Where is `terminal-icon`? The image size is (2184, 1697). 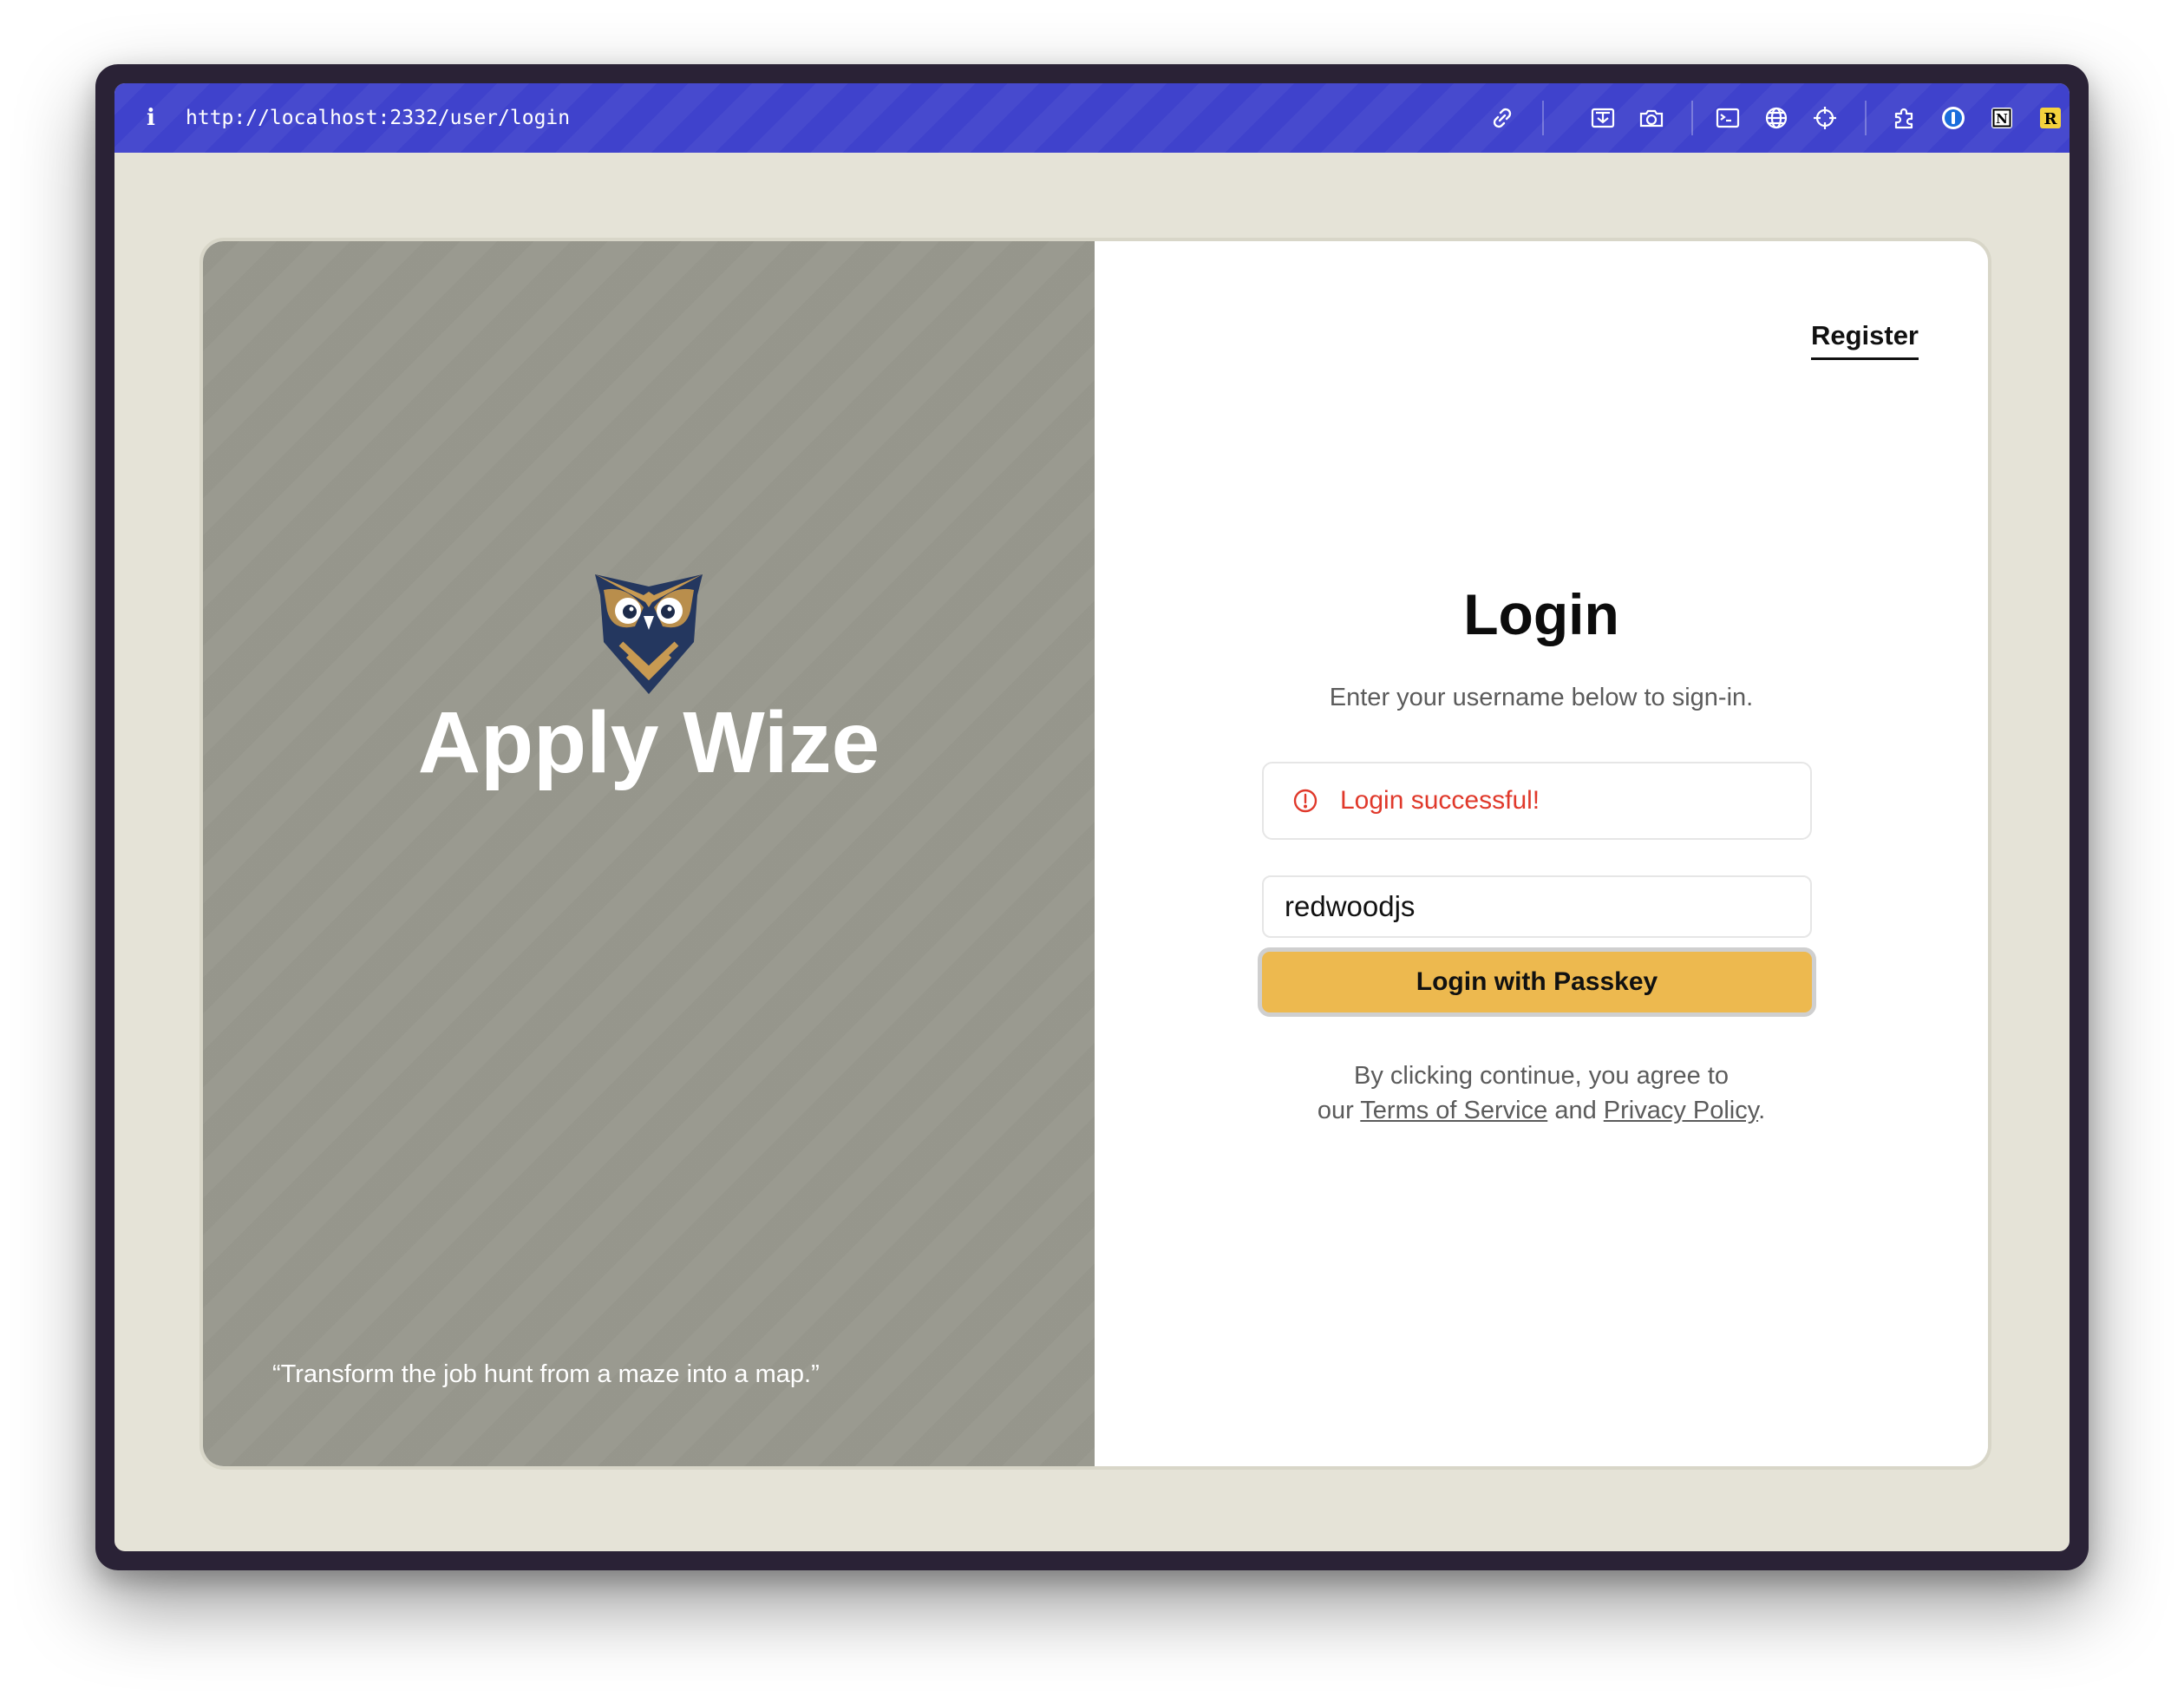
terminal-icon is located at coordinates (1727, 118).